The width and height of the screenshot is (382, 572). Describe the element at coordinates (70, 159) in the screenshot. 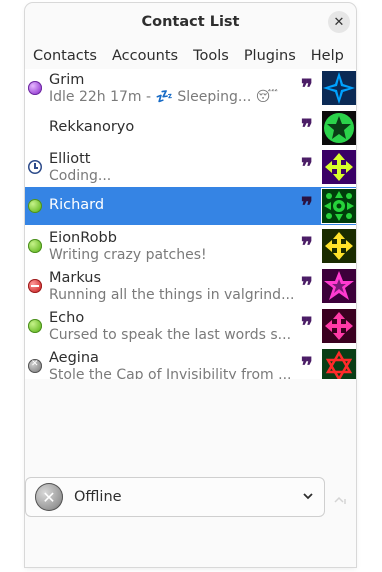

I see `contact-name: Elliott` at that location.